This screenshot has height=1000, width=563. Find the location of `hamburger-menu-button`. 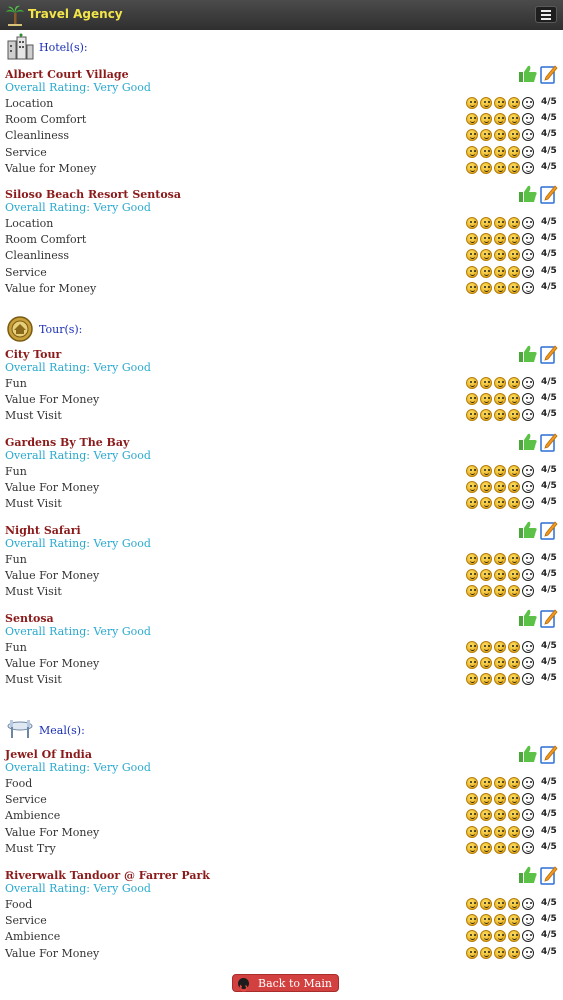

hamburger-menu-button is located at coordinates (546, 14).